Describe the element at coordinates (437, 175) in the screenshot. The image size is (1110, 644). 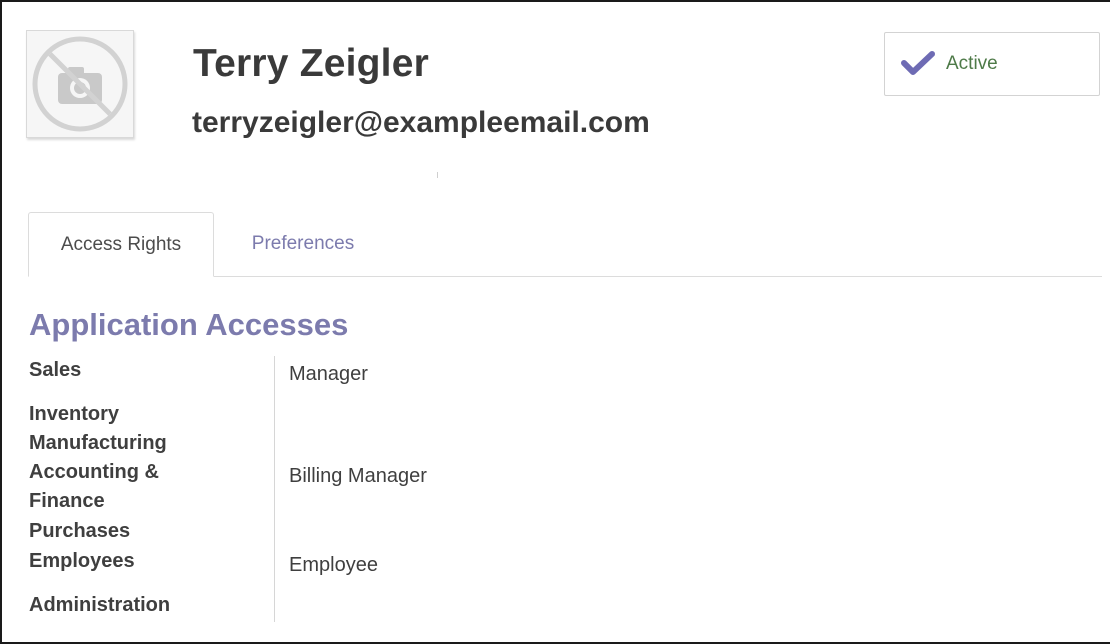
I see `field-marker` at that location.